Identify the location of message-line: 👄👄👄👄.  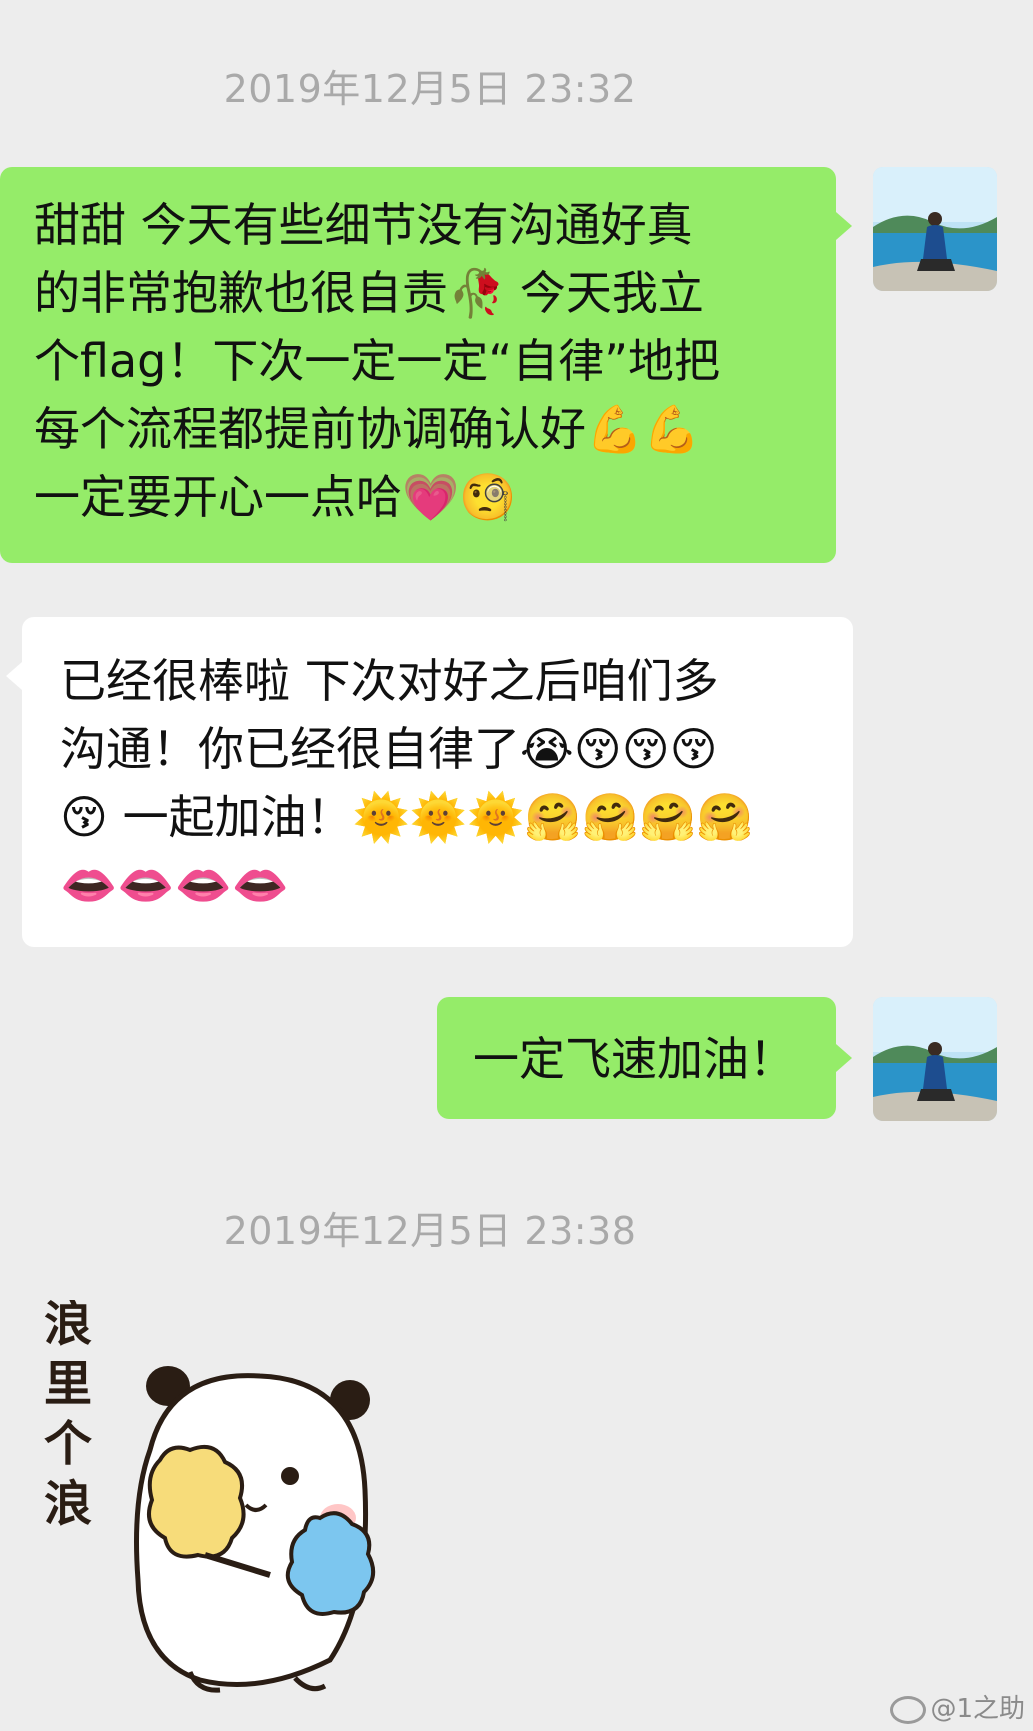
(175, 885).